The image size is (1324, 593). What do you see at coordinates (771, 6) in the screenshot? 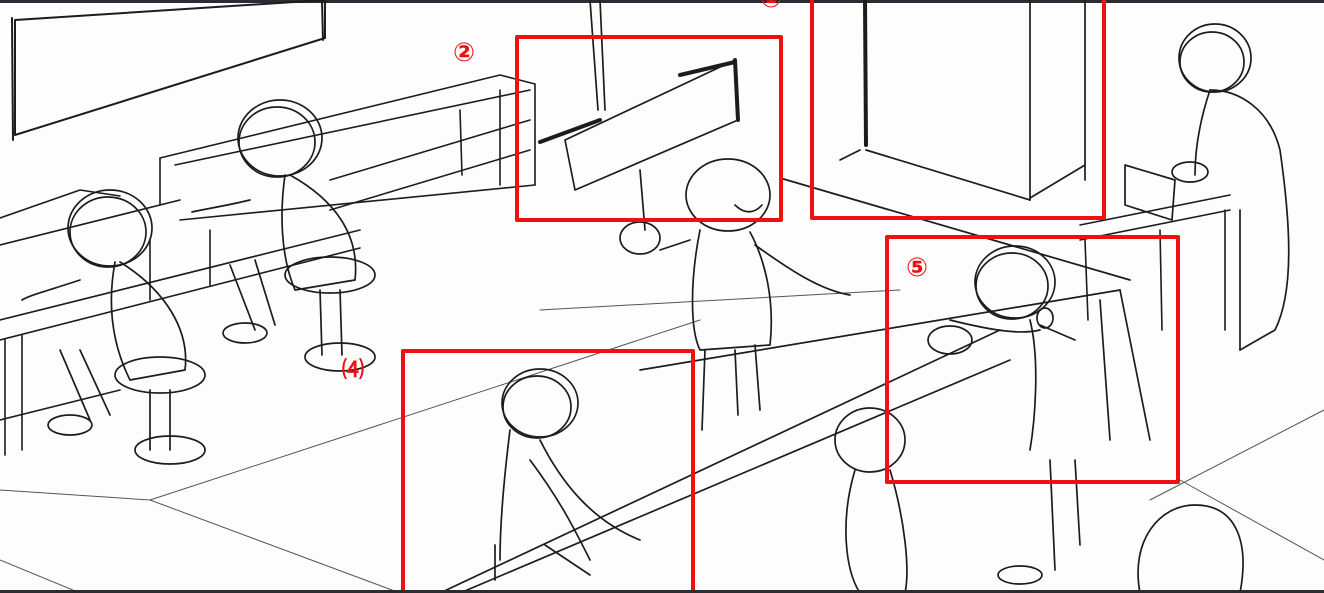
I see `marker-1: ①` at bounding box center [771, 6].